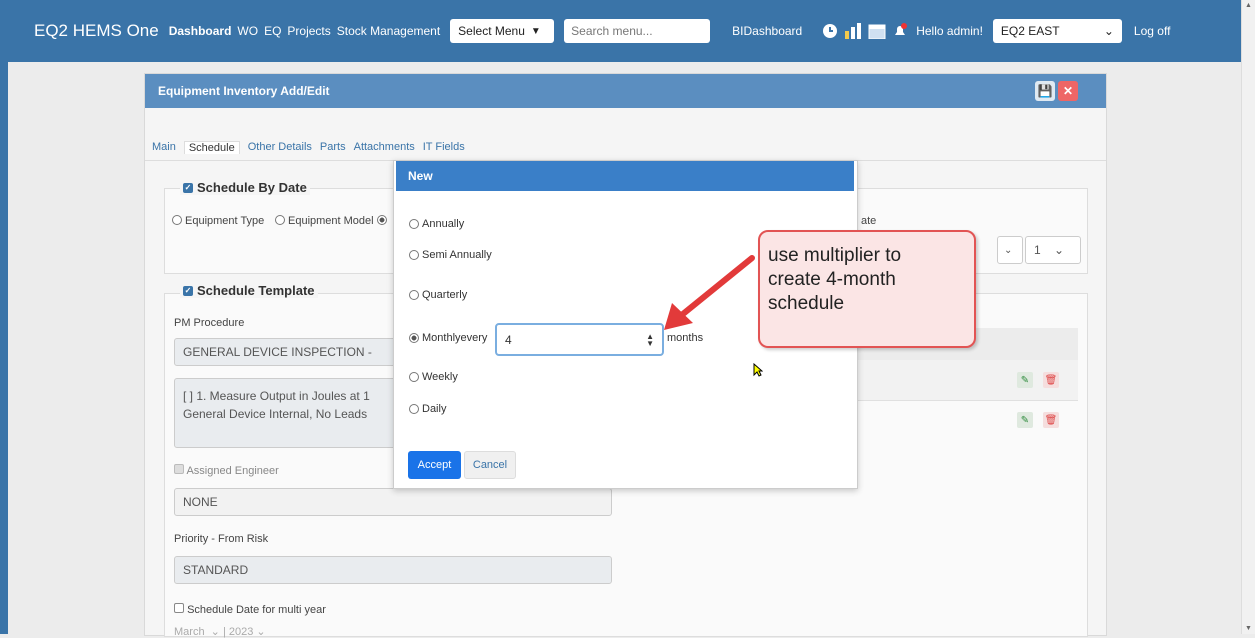 This screenshot has height=638, width=1255. I want to click on cursor-icon, so click(758, 370).